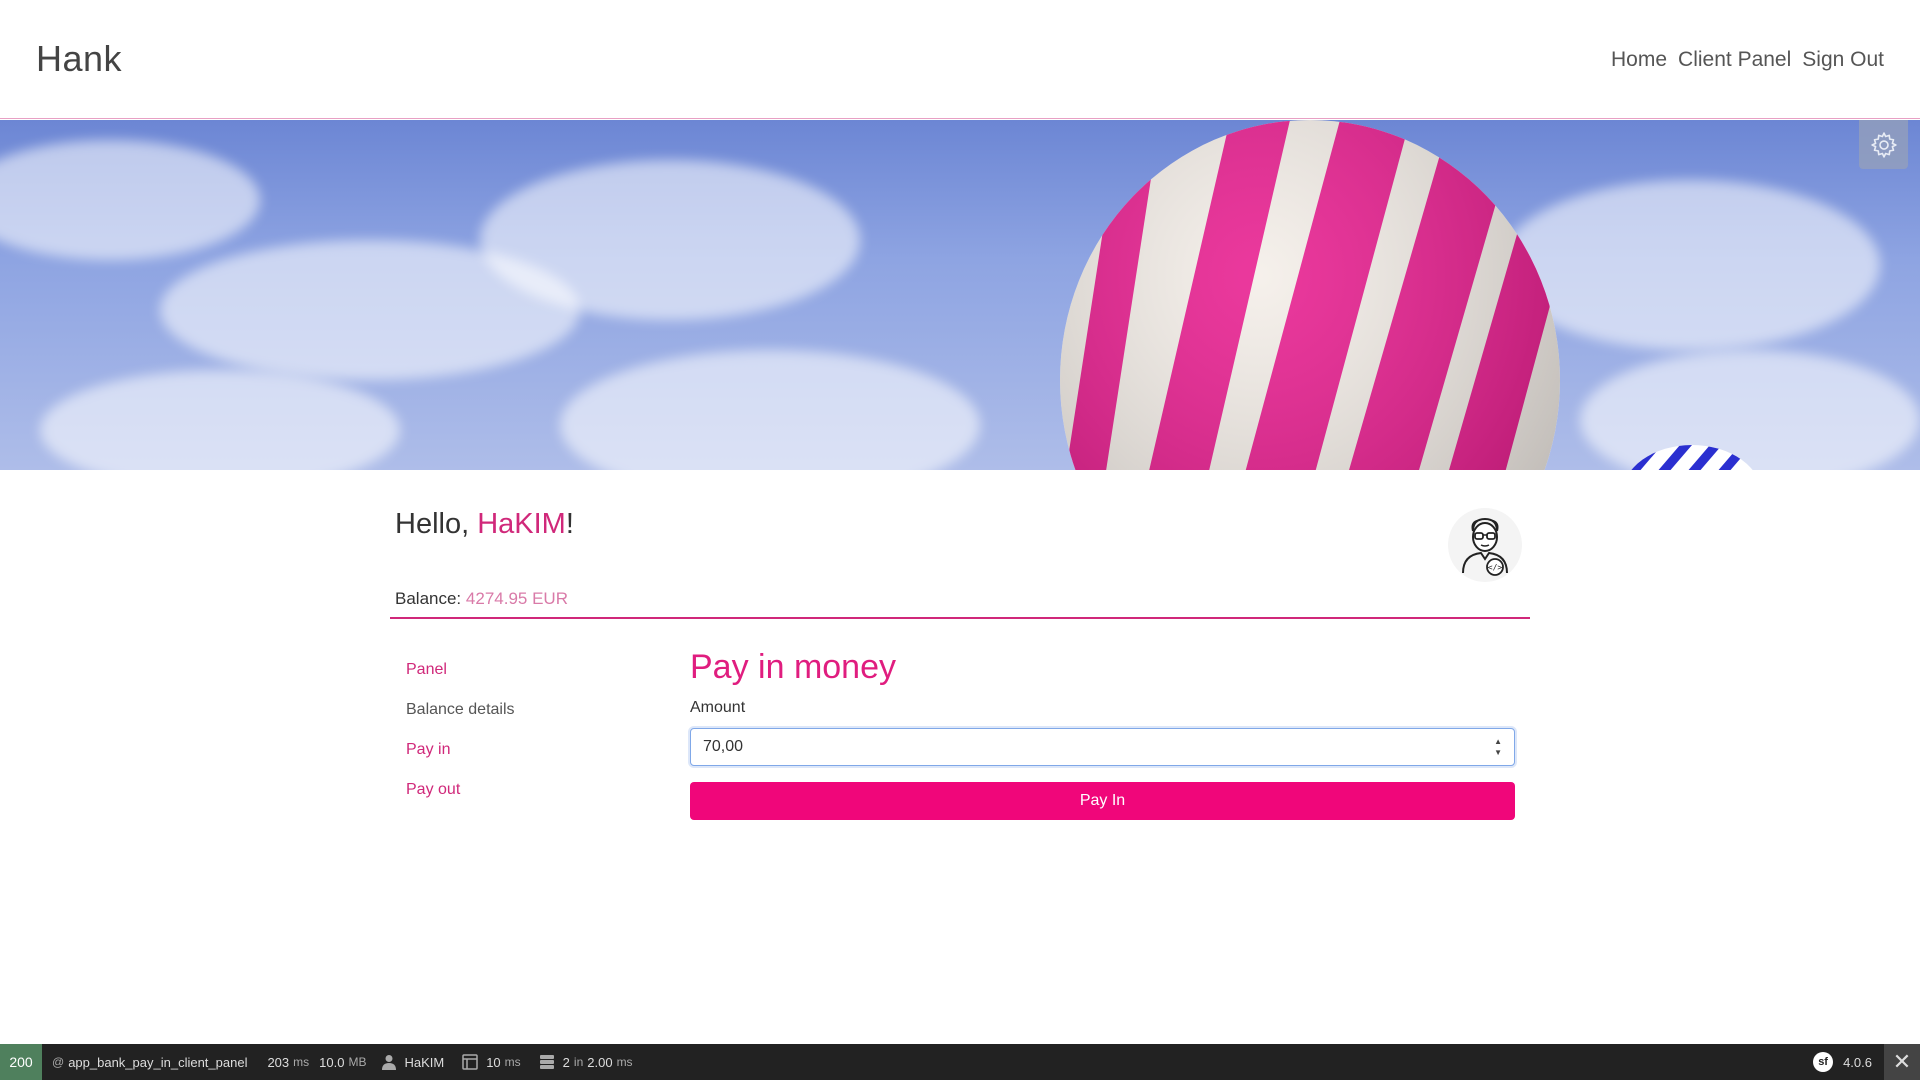  I want to click on at-icon: @, so click(58, 1062).